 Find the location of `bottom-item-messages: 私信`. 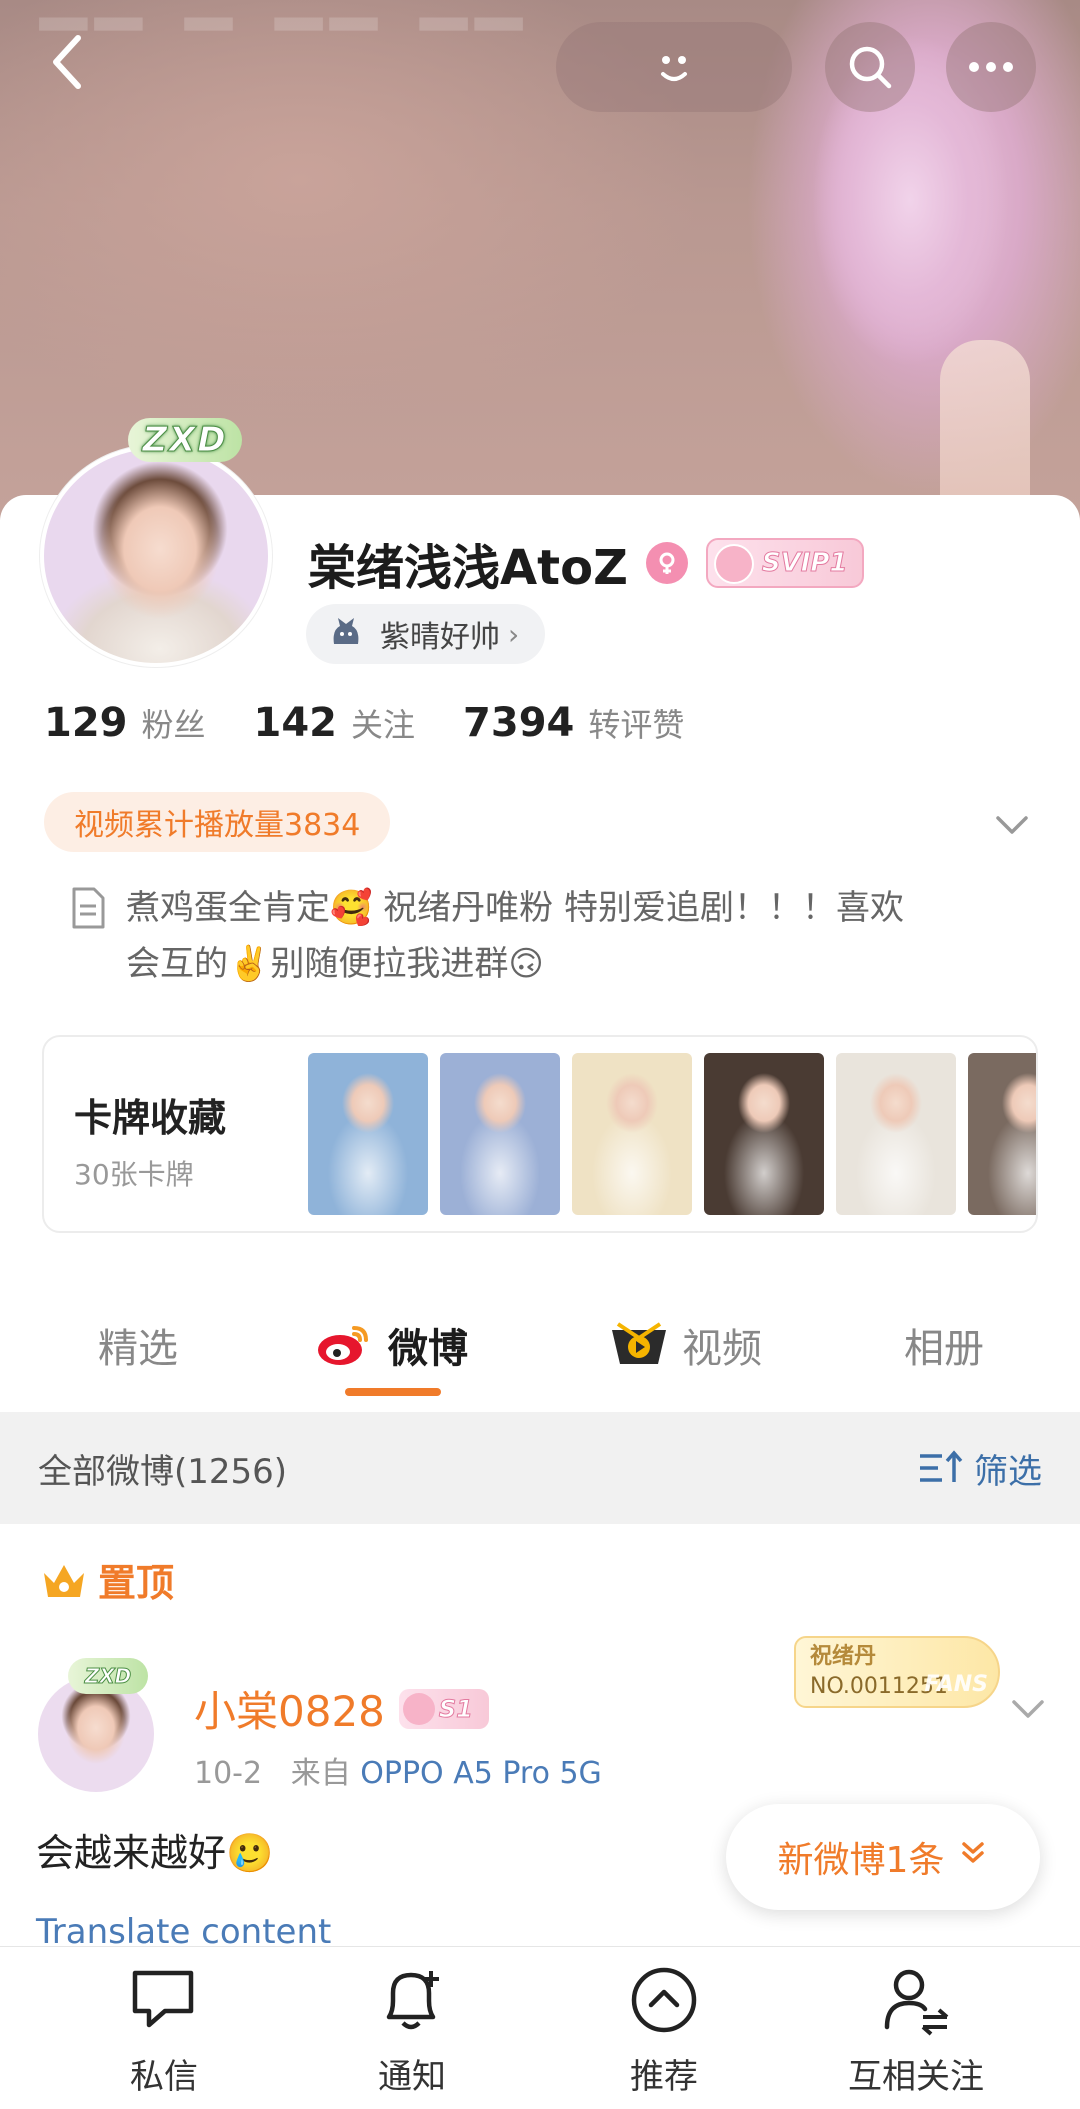

bottom-item-messages: 私信 is located at coordinates (164, 2029).